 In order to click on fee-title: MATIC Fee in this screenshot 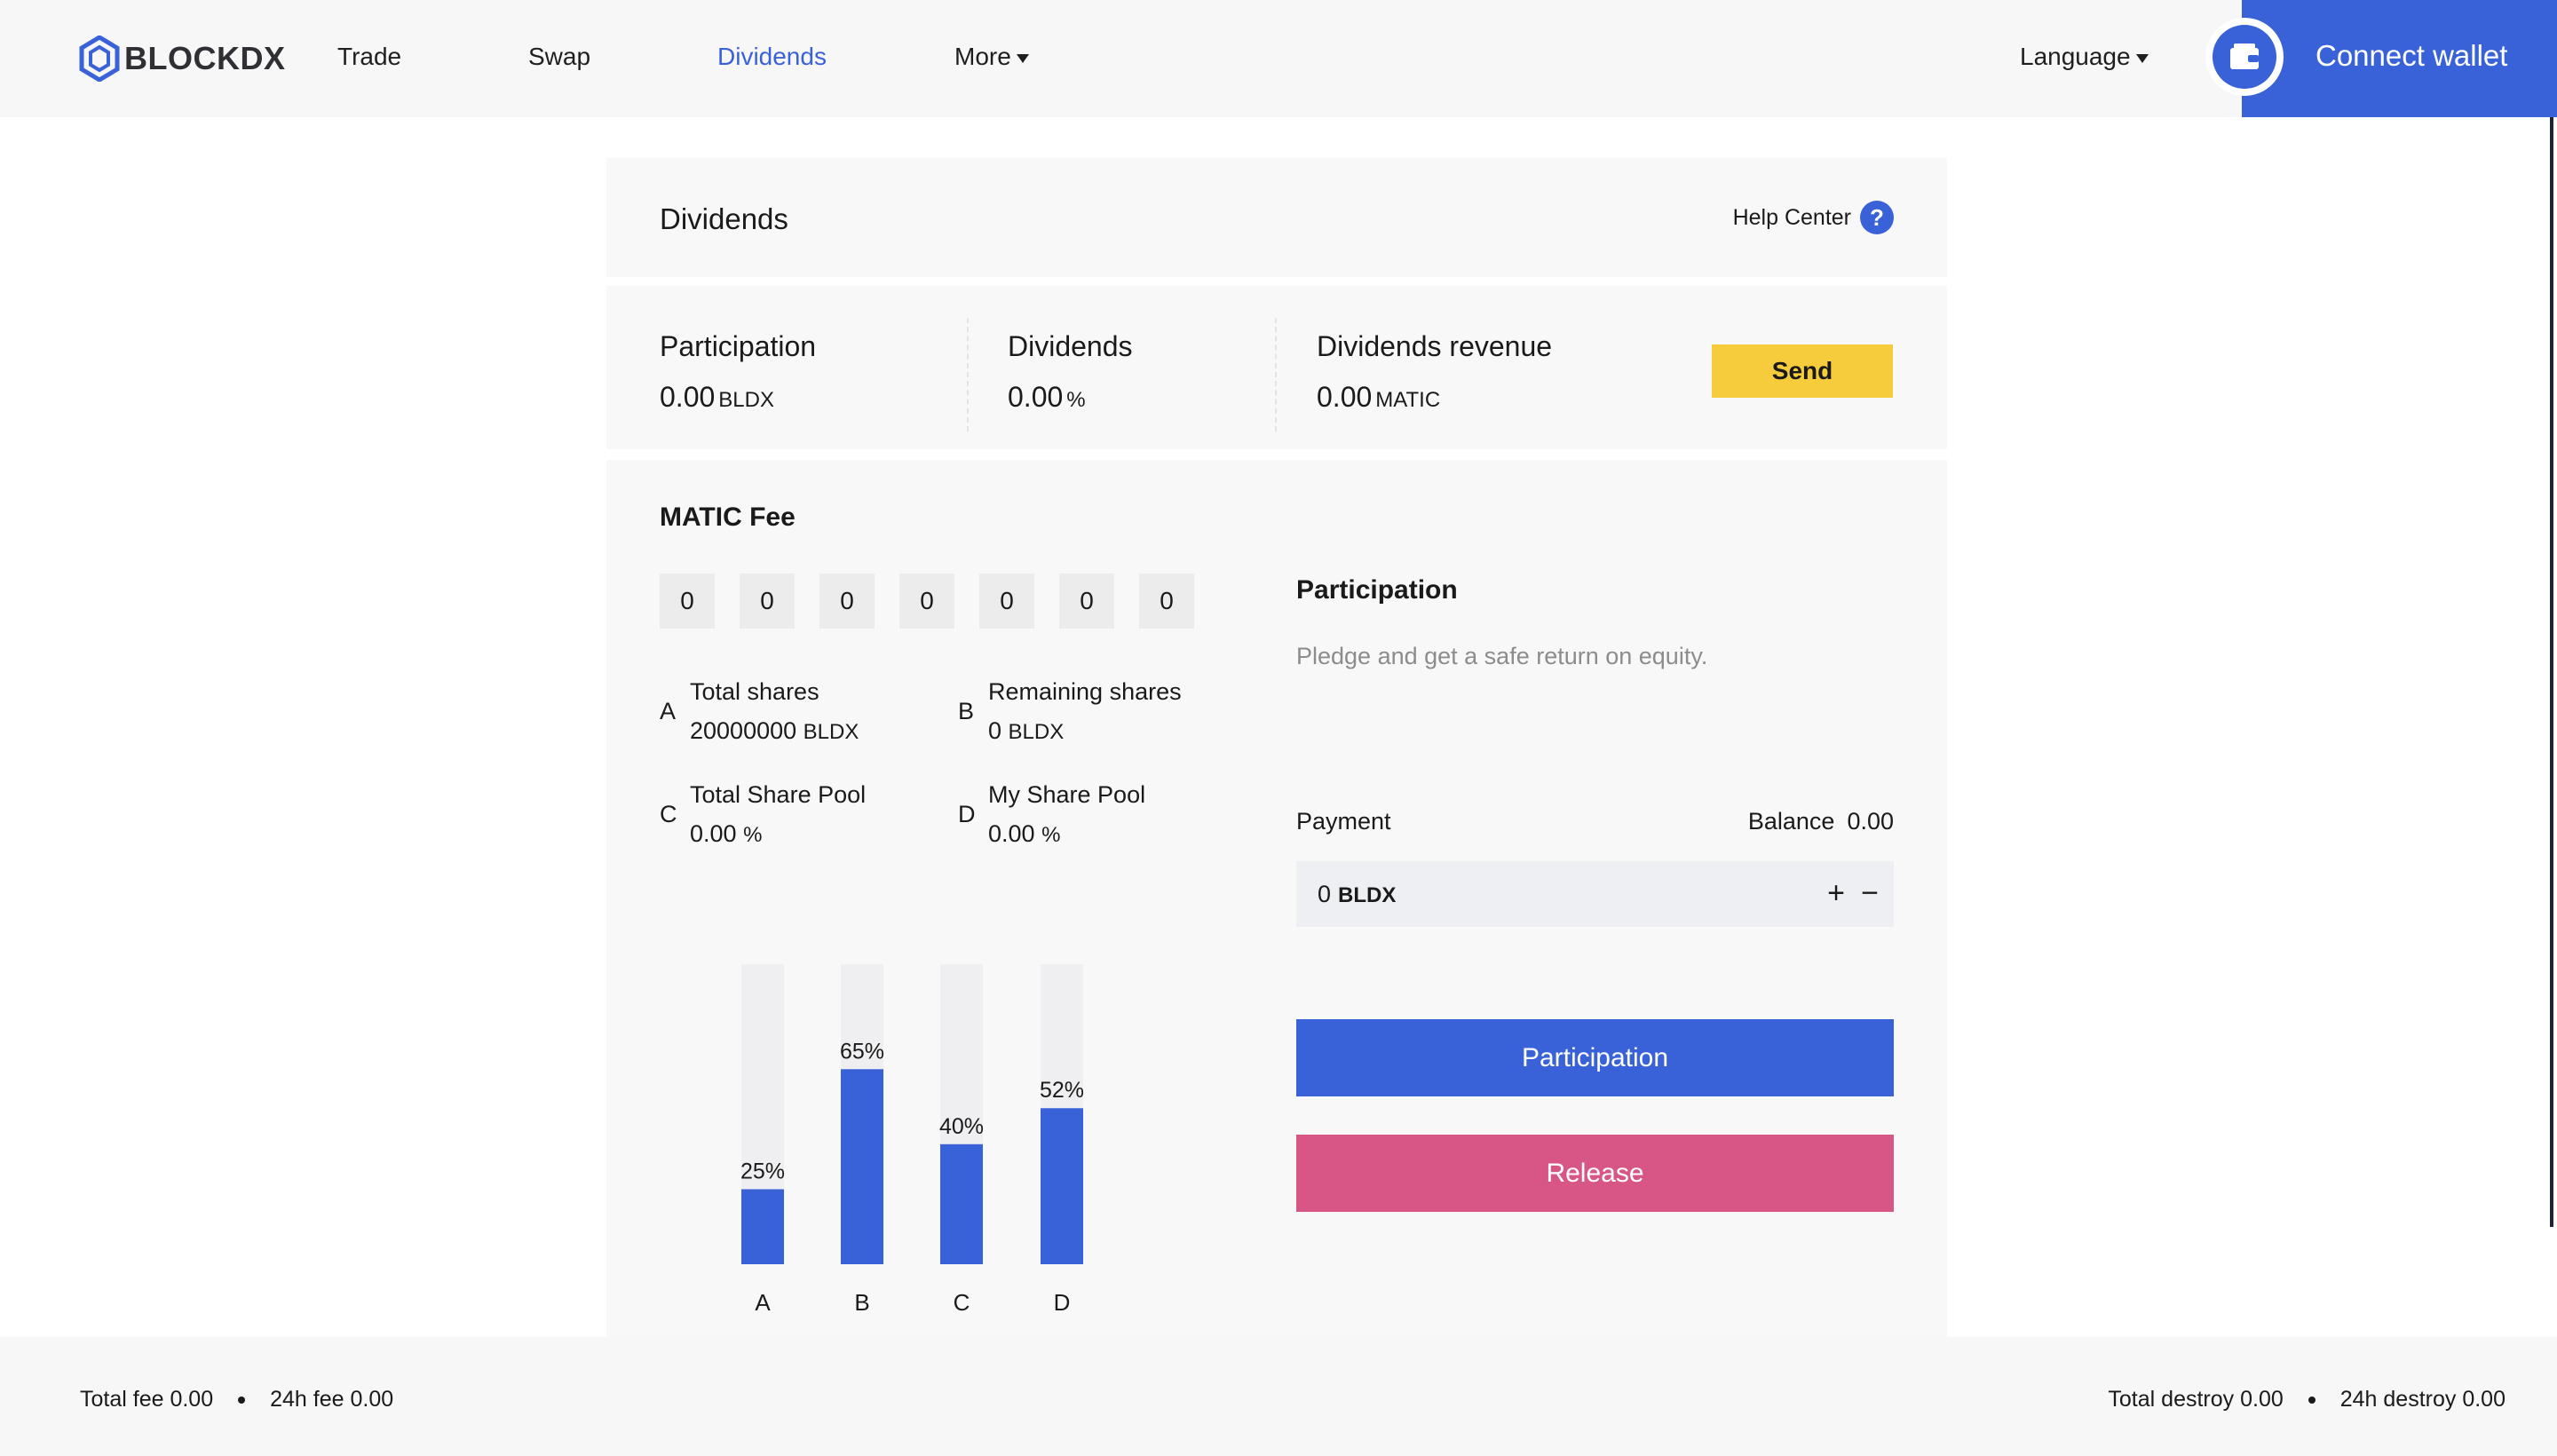, I will do `click(728, 517)`.